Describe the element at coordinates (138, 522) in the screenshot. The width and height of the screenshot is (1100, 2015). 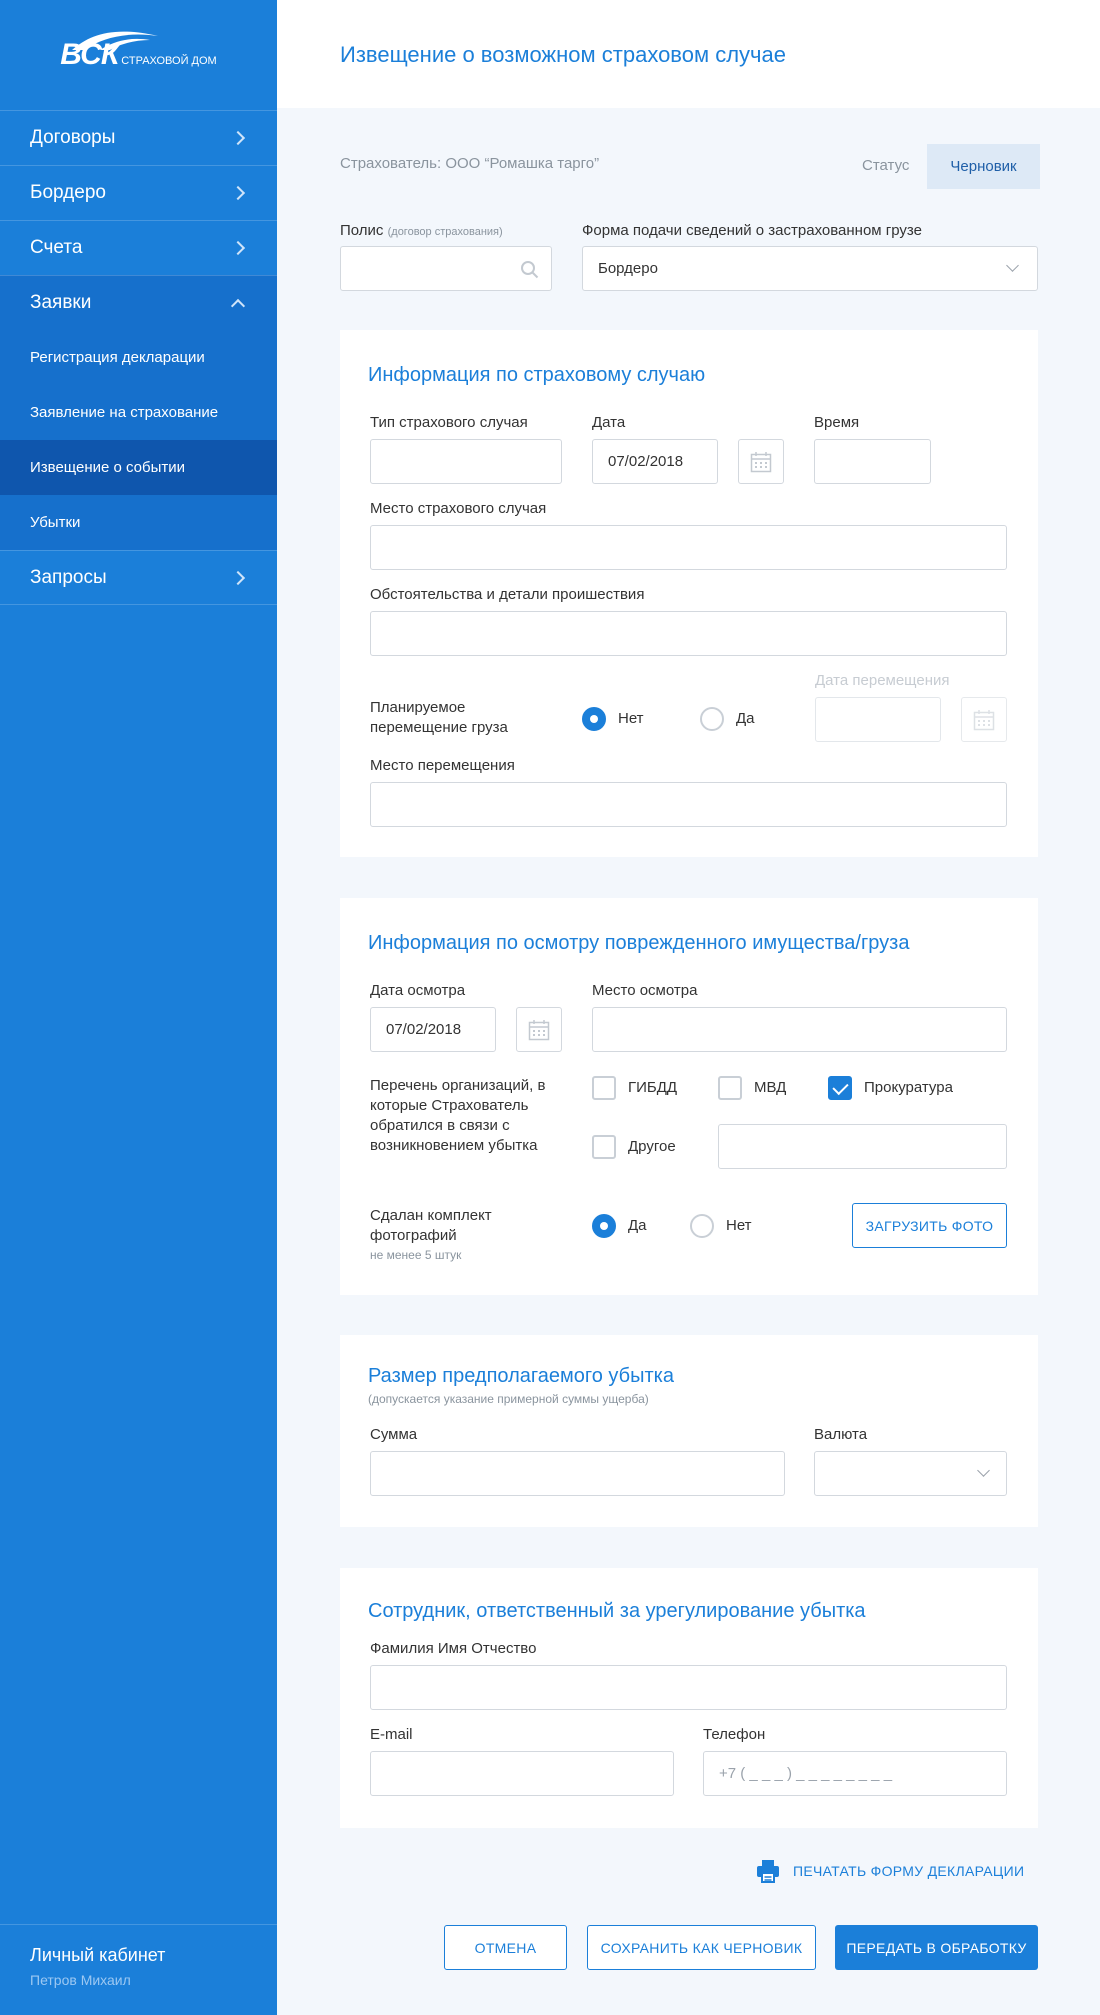
I see `sidebar-subitem-losses: Убытки` at that location.